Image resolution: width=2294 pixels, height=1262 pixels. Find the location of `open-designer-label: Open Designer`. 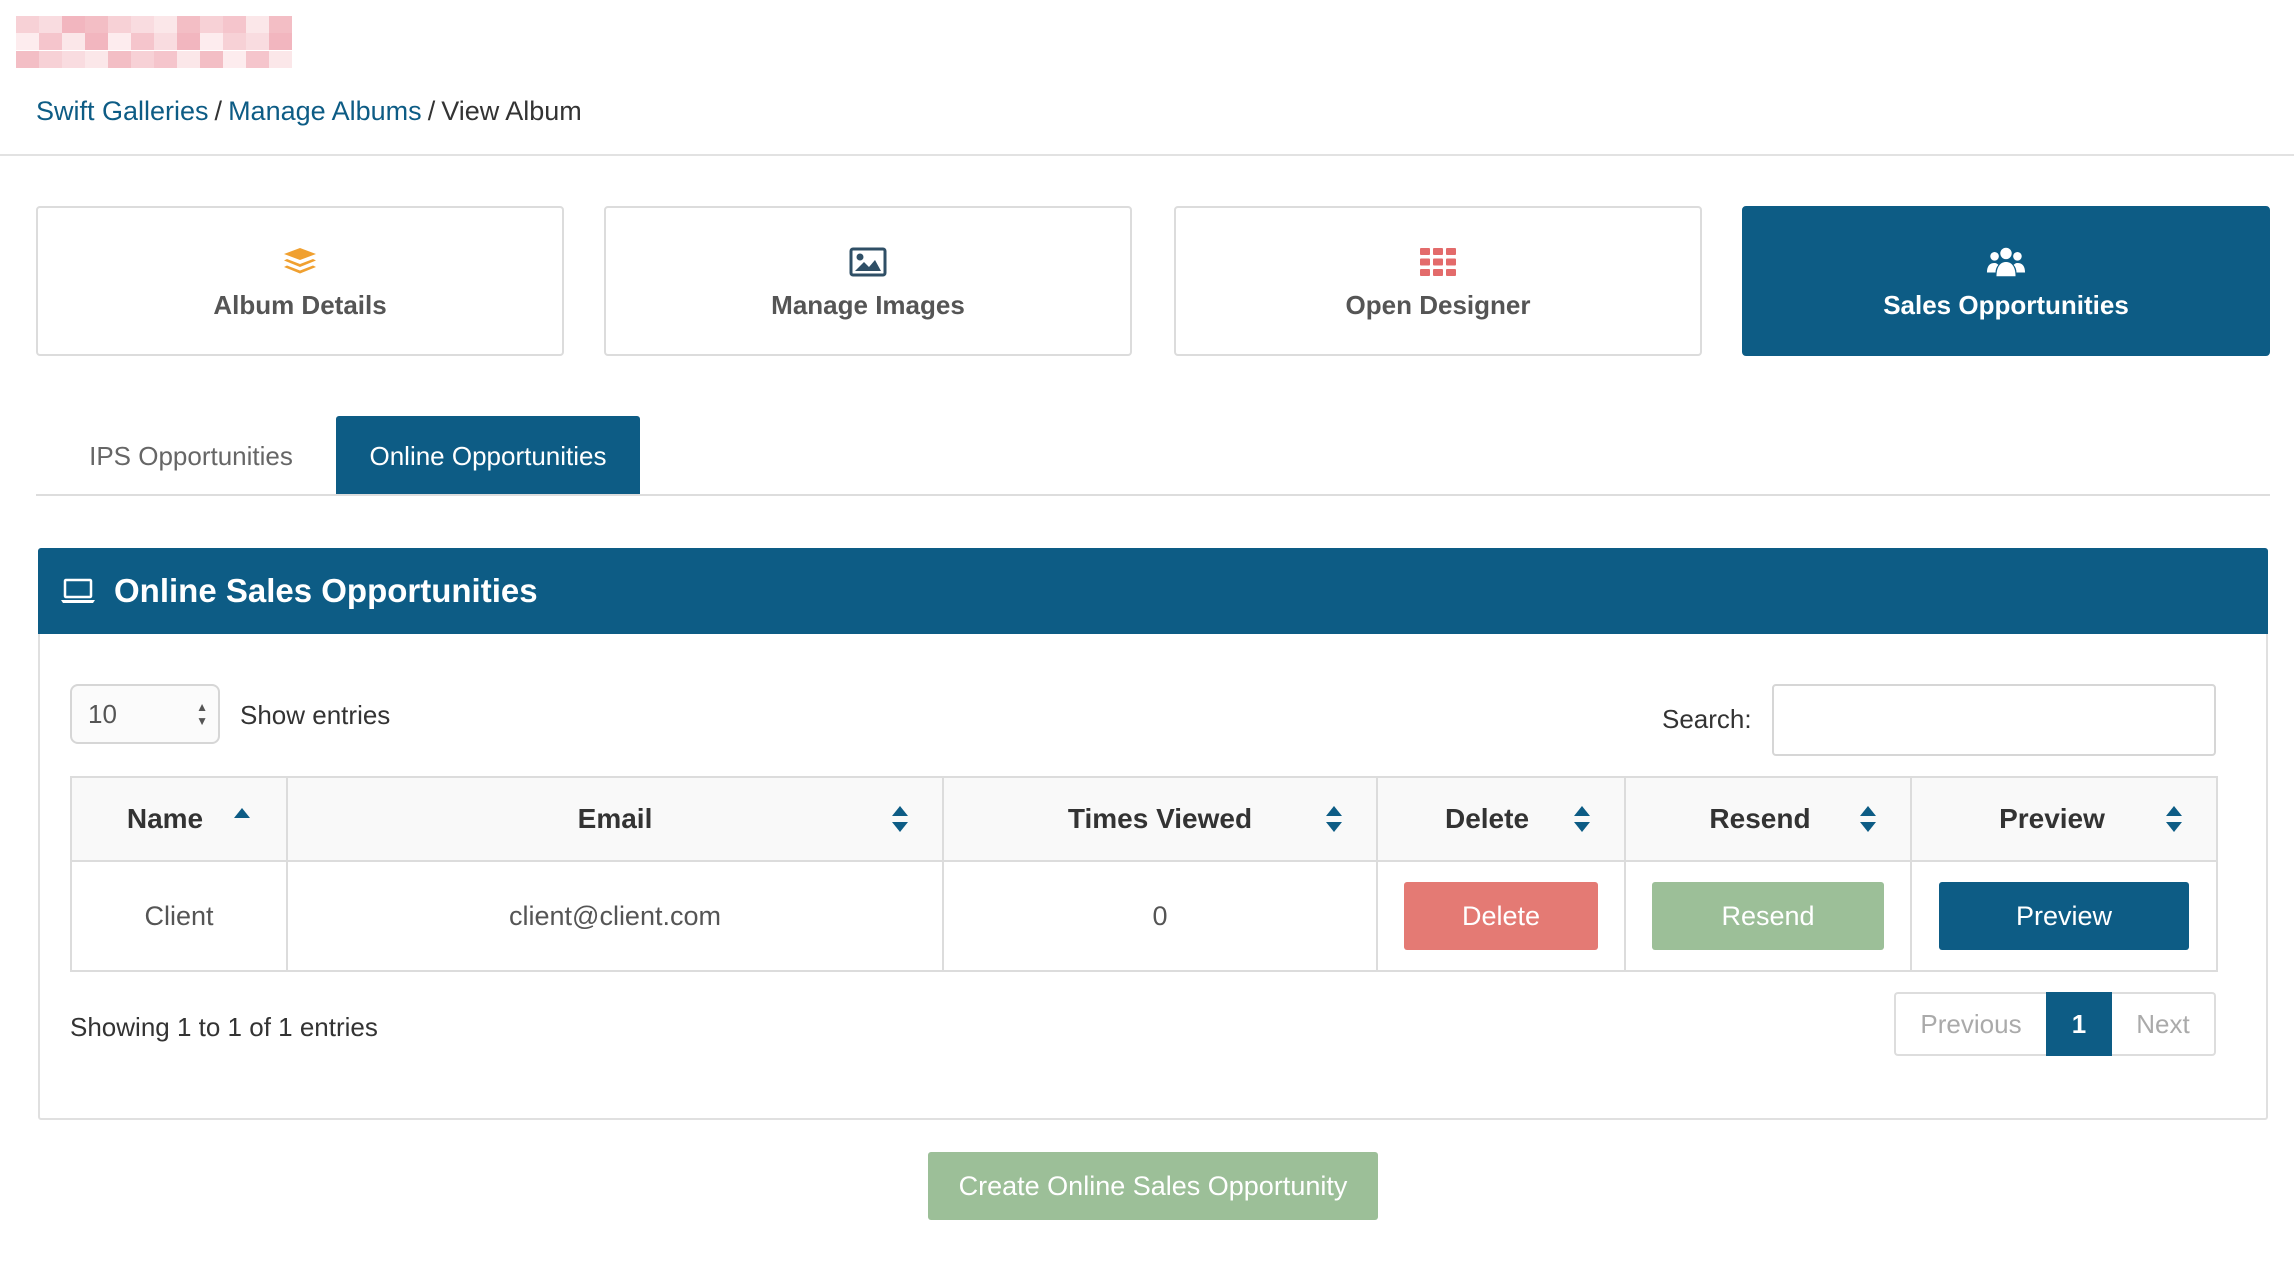

open-designer-label: Open Designer is located at coordinates (1438, 304).